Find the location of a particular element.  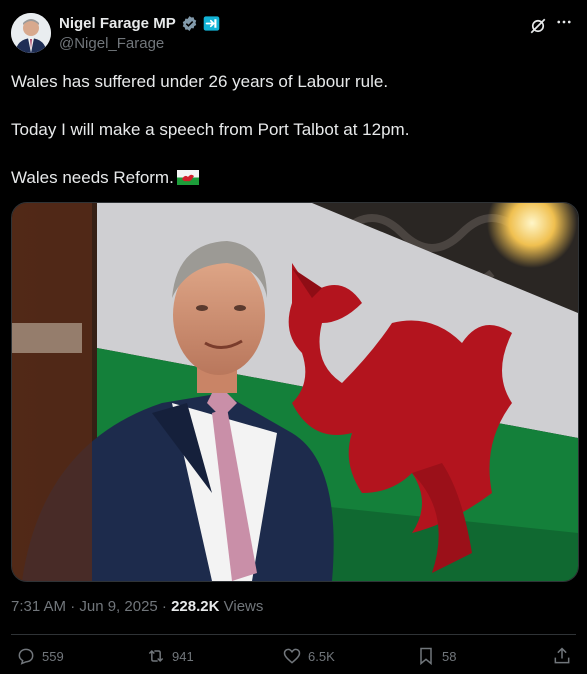

verified-badge-icon is located at coordinates (189, 23).